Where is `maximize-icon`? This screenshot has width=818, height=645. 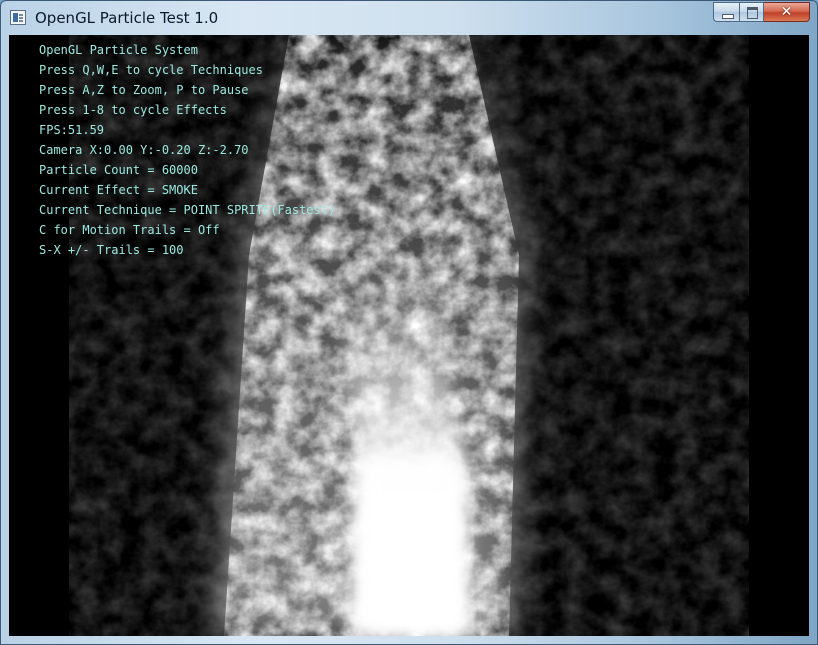
maximize-icon is located at coordinates (752, 13).